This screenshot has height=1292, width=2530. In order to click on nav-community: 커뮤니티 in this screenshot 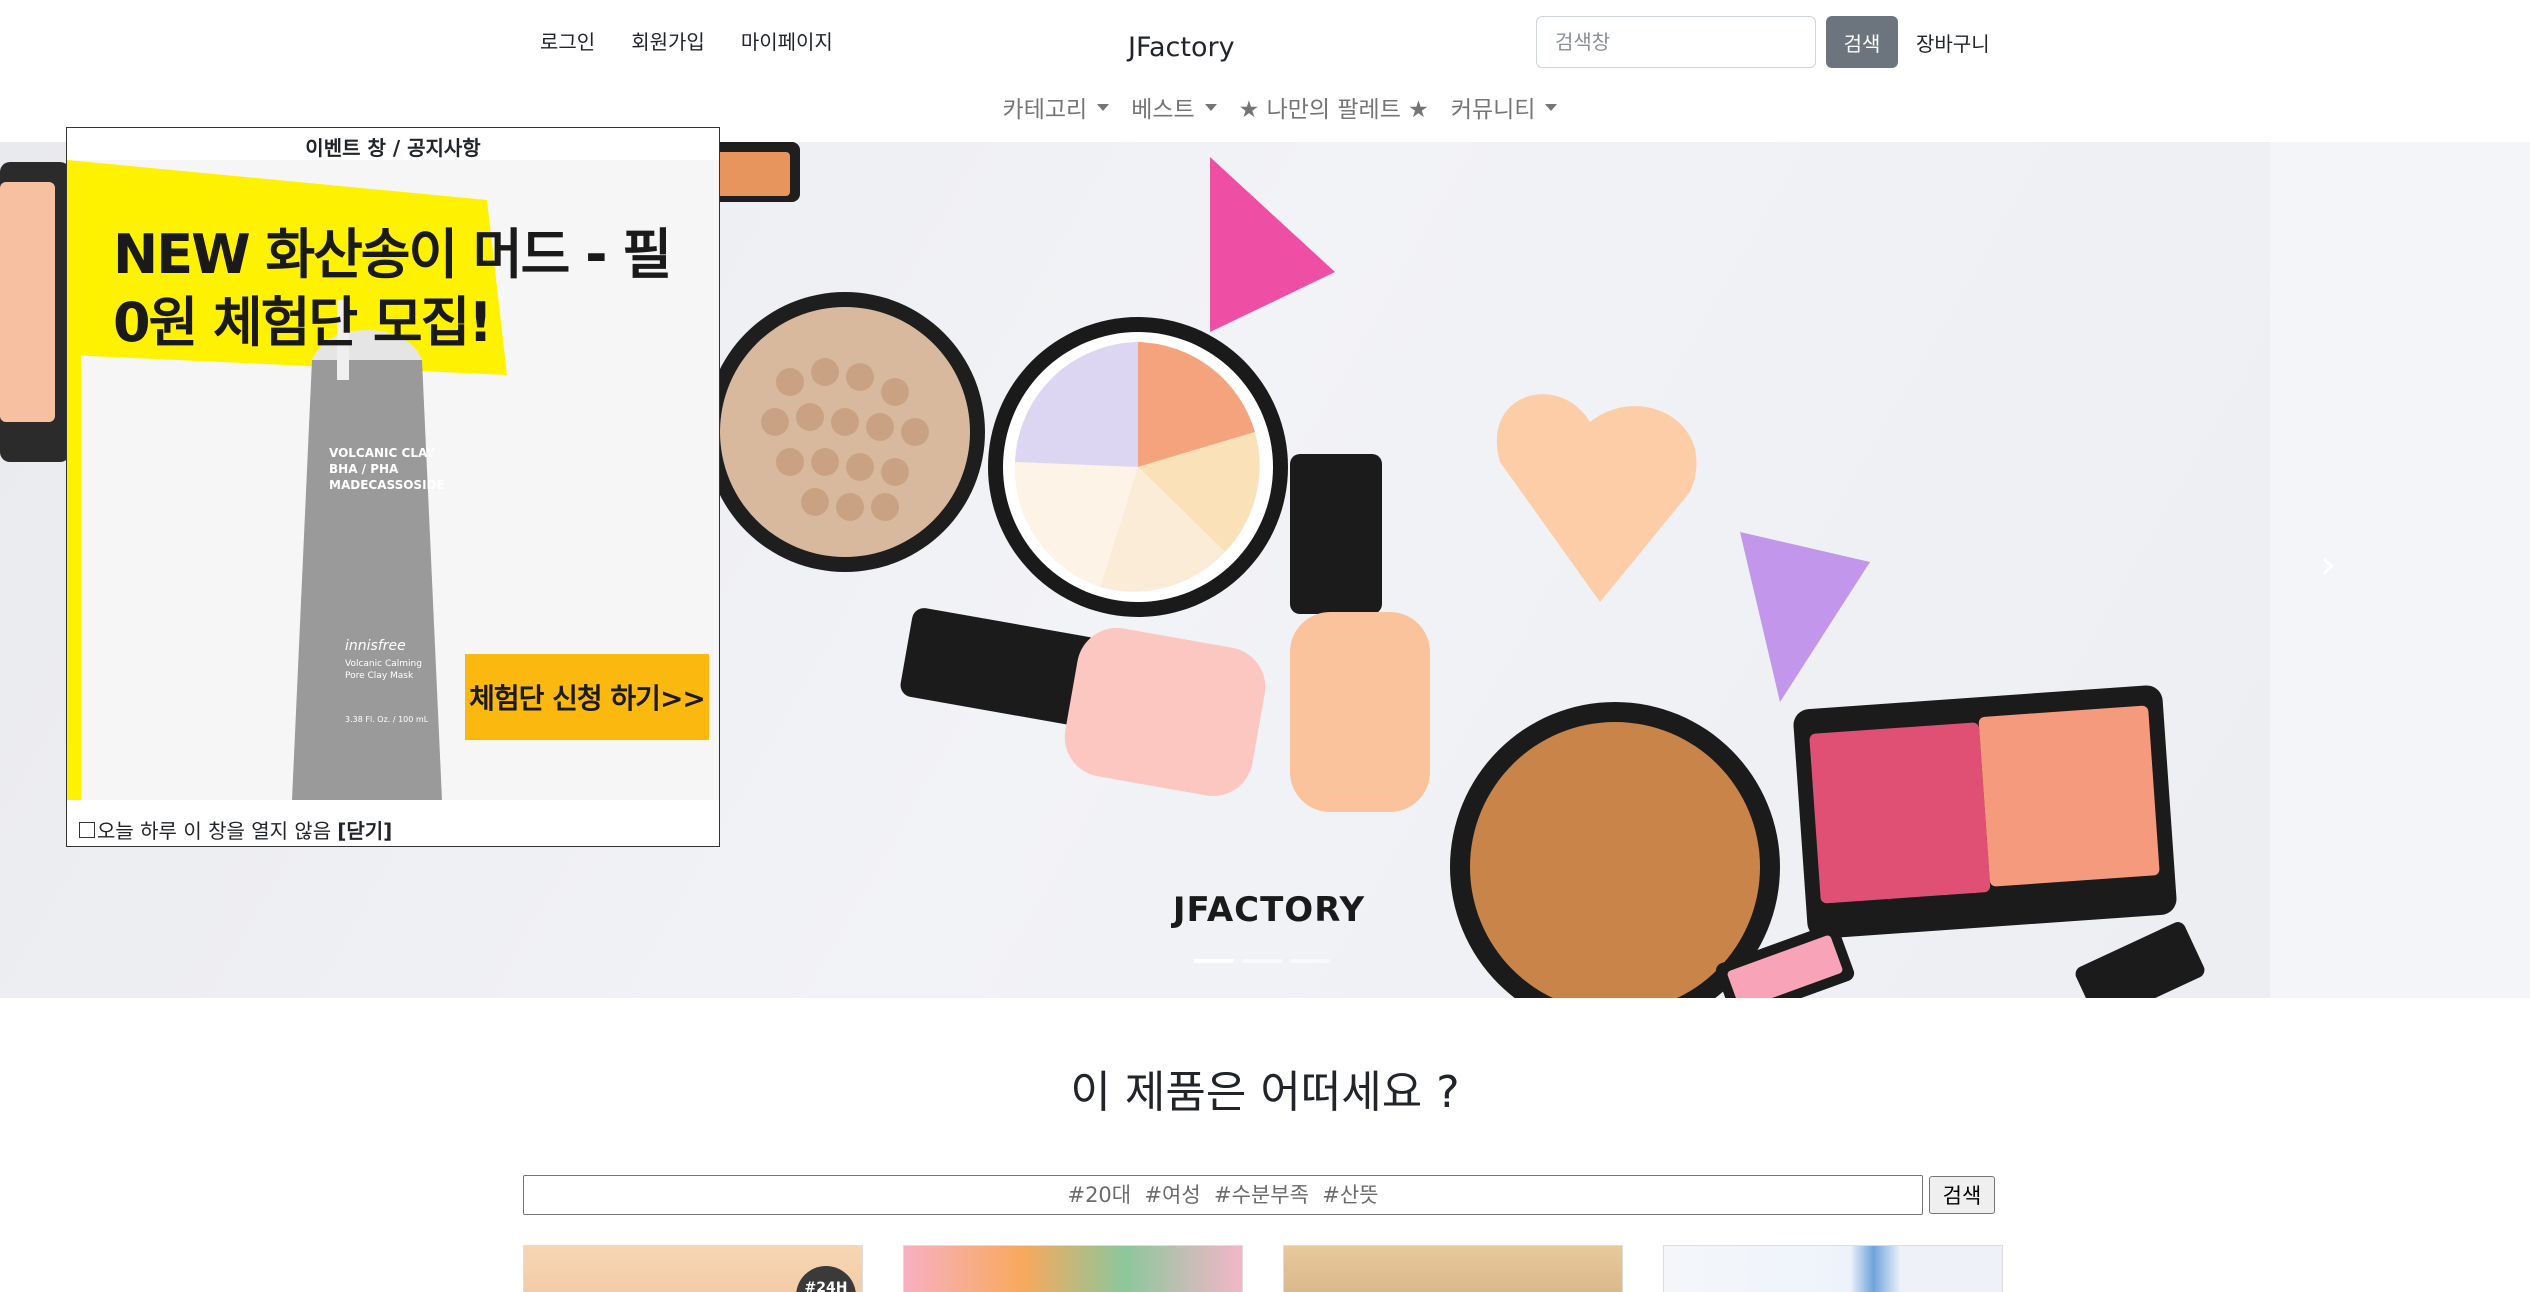, I will do `click(1504, 107)`.